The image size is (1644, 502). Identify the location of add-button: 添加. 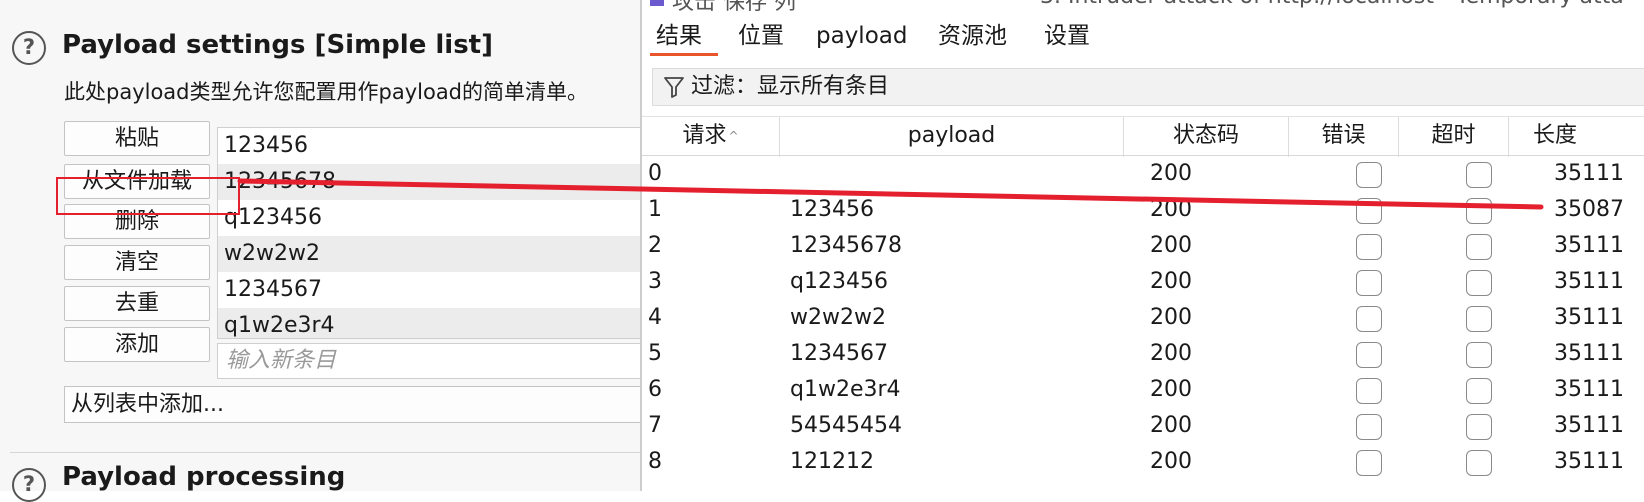
(137, 344).